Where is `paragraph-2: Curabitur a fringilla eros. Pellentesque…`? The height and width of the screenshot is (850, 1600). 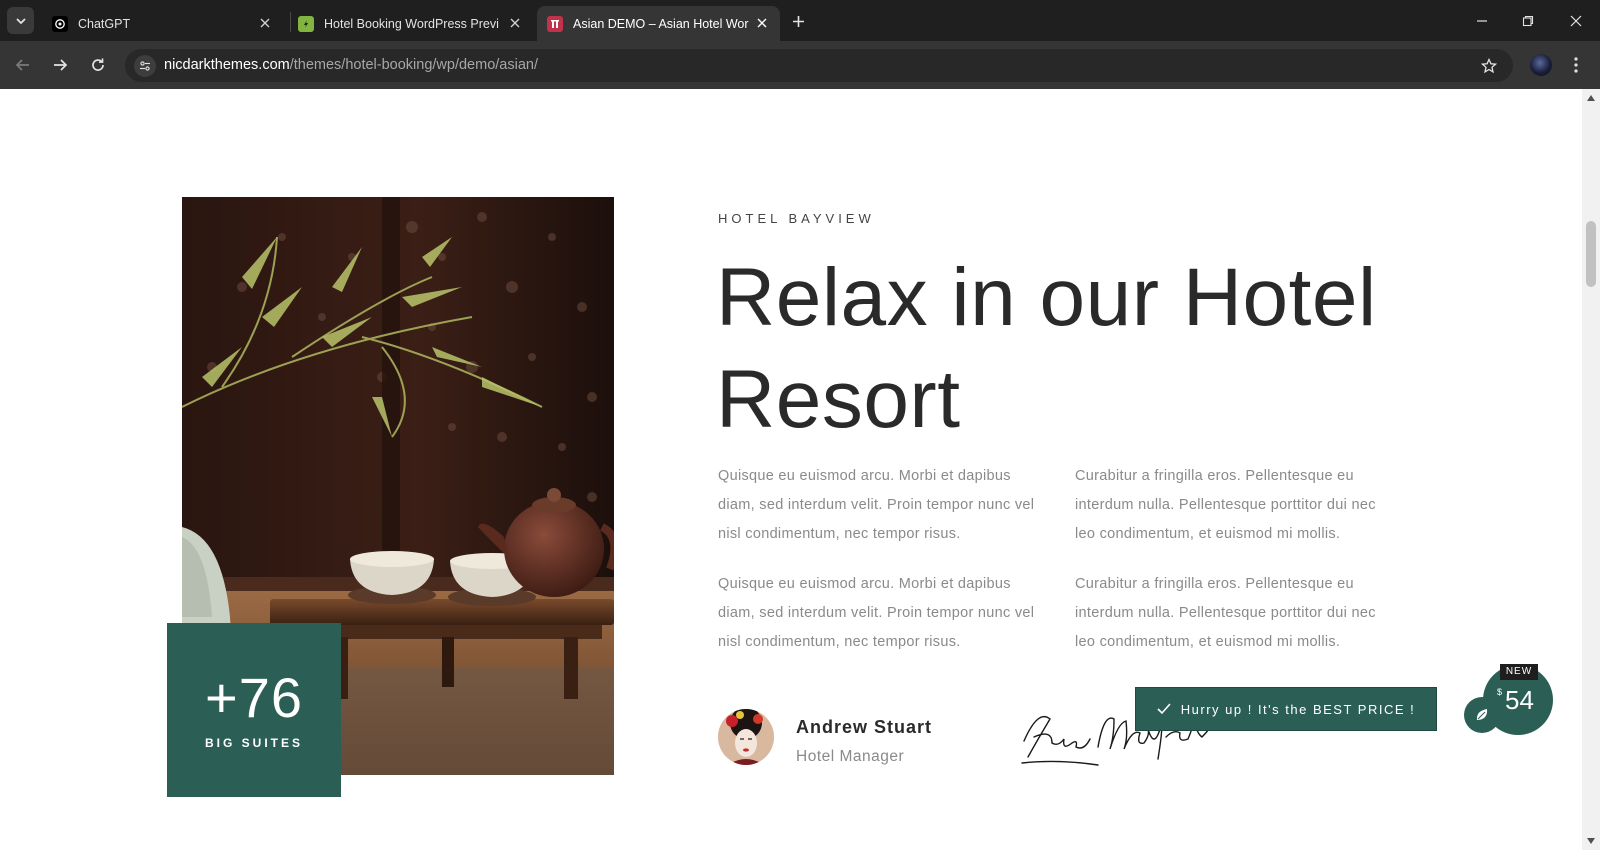 paragraph-2: Curabitur a fringilla eros. Pellentesque… is located at coordinates (1225, 505).